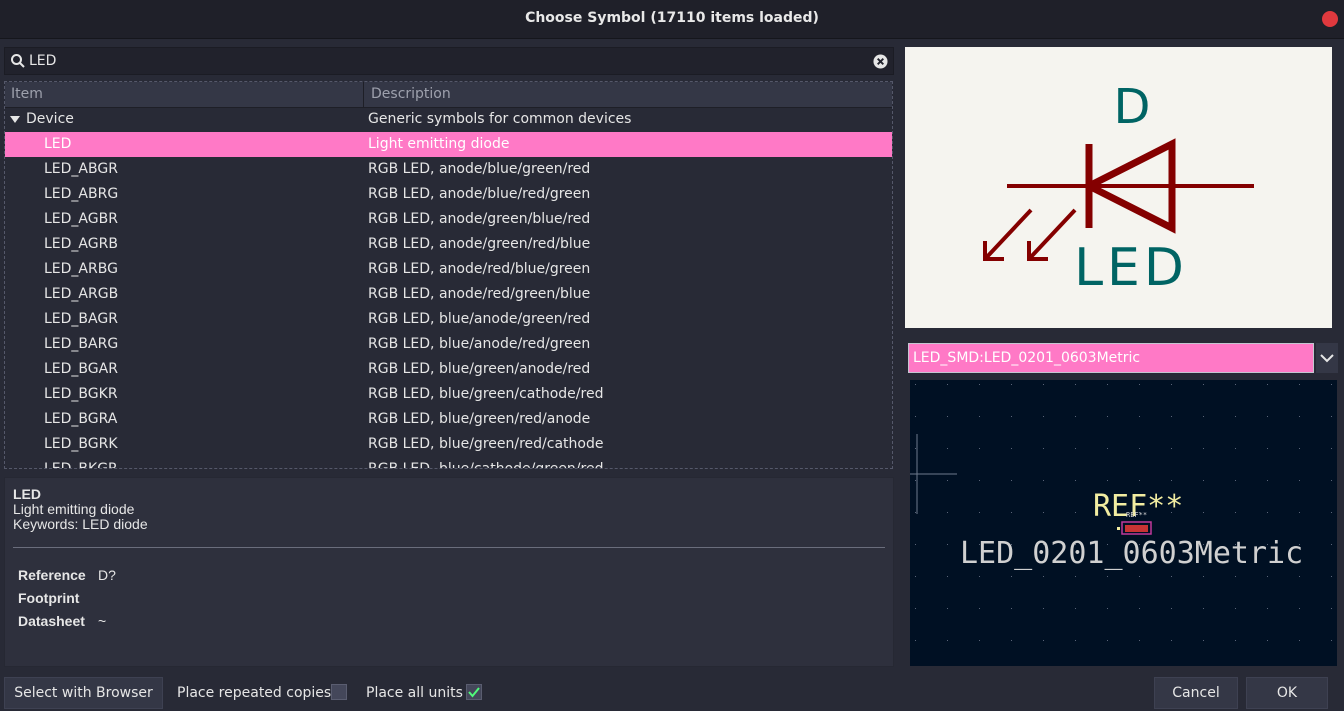 This screenshot has width=1344, height=711. Describe the element at coordinates (479, 169) in the screenshot. I see `row-description: RGB LED, anode/blue/green/red` at that location.